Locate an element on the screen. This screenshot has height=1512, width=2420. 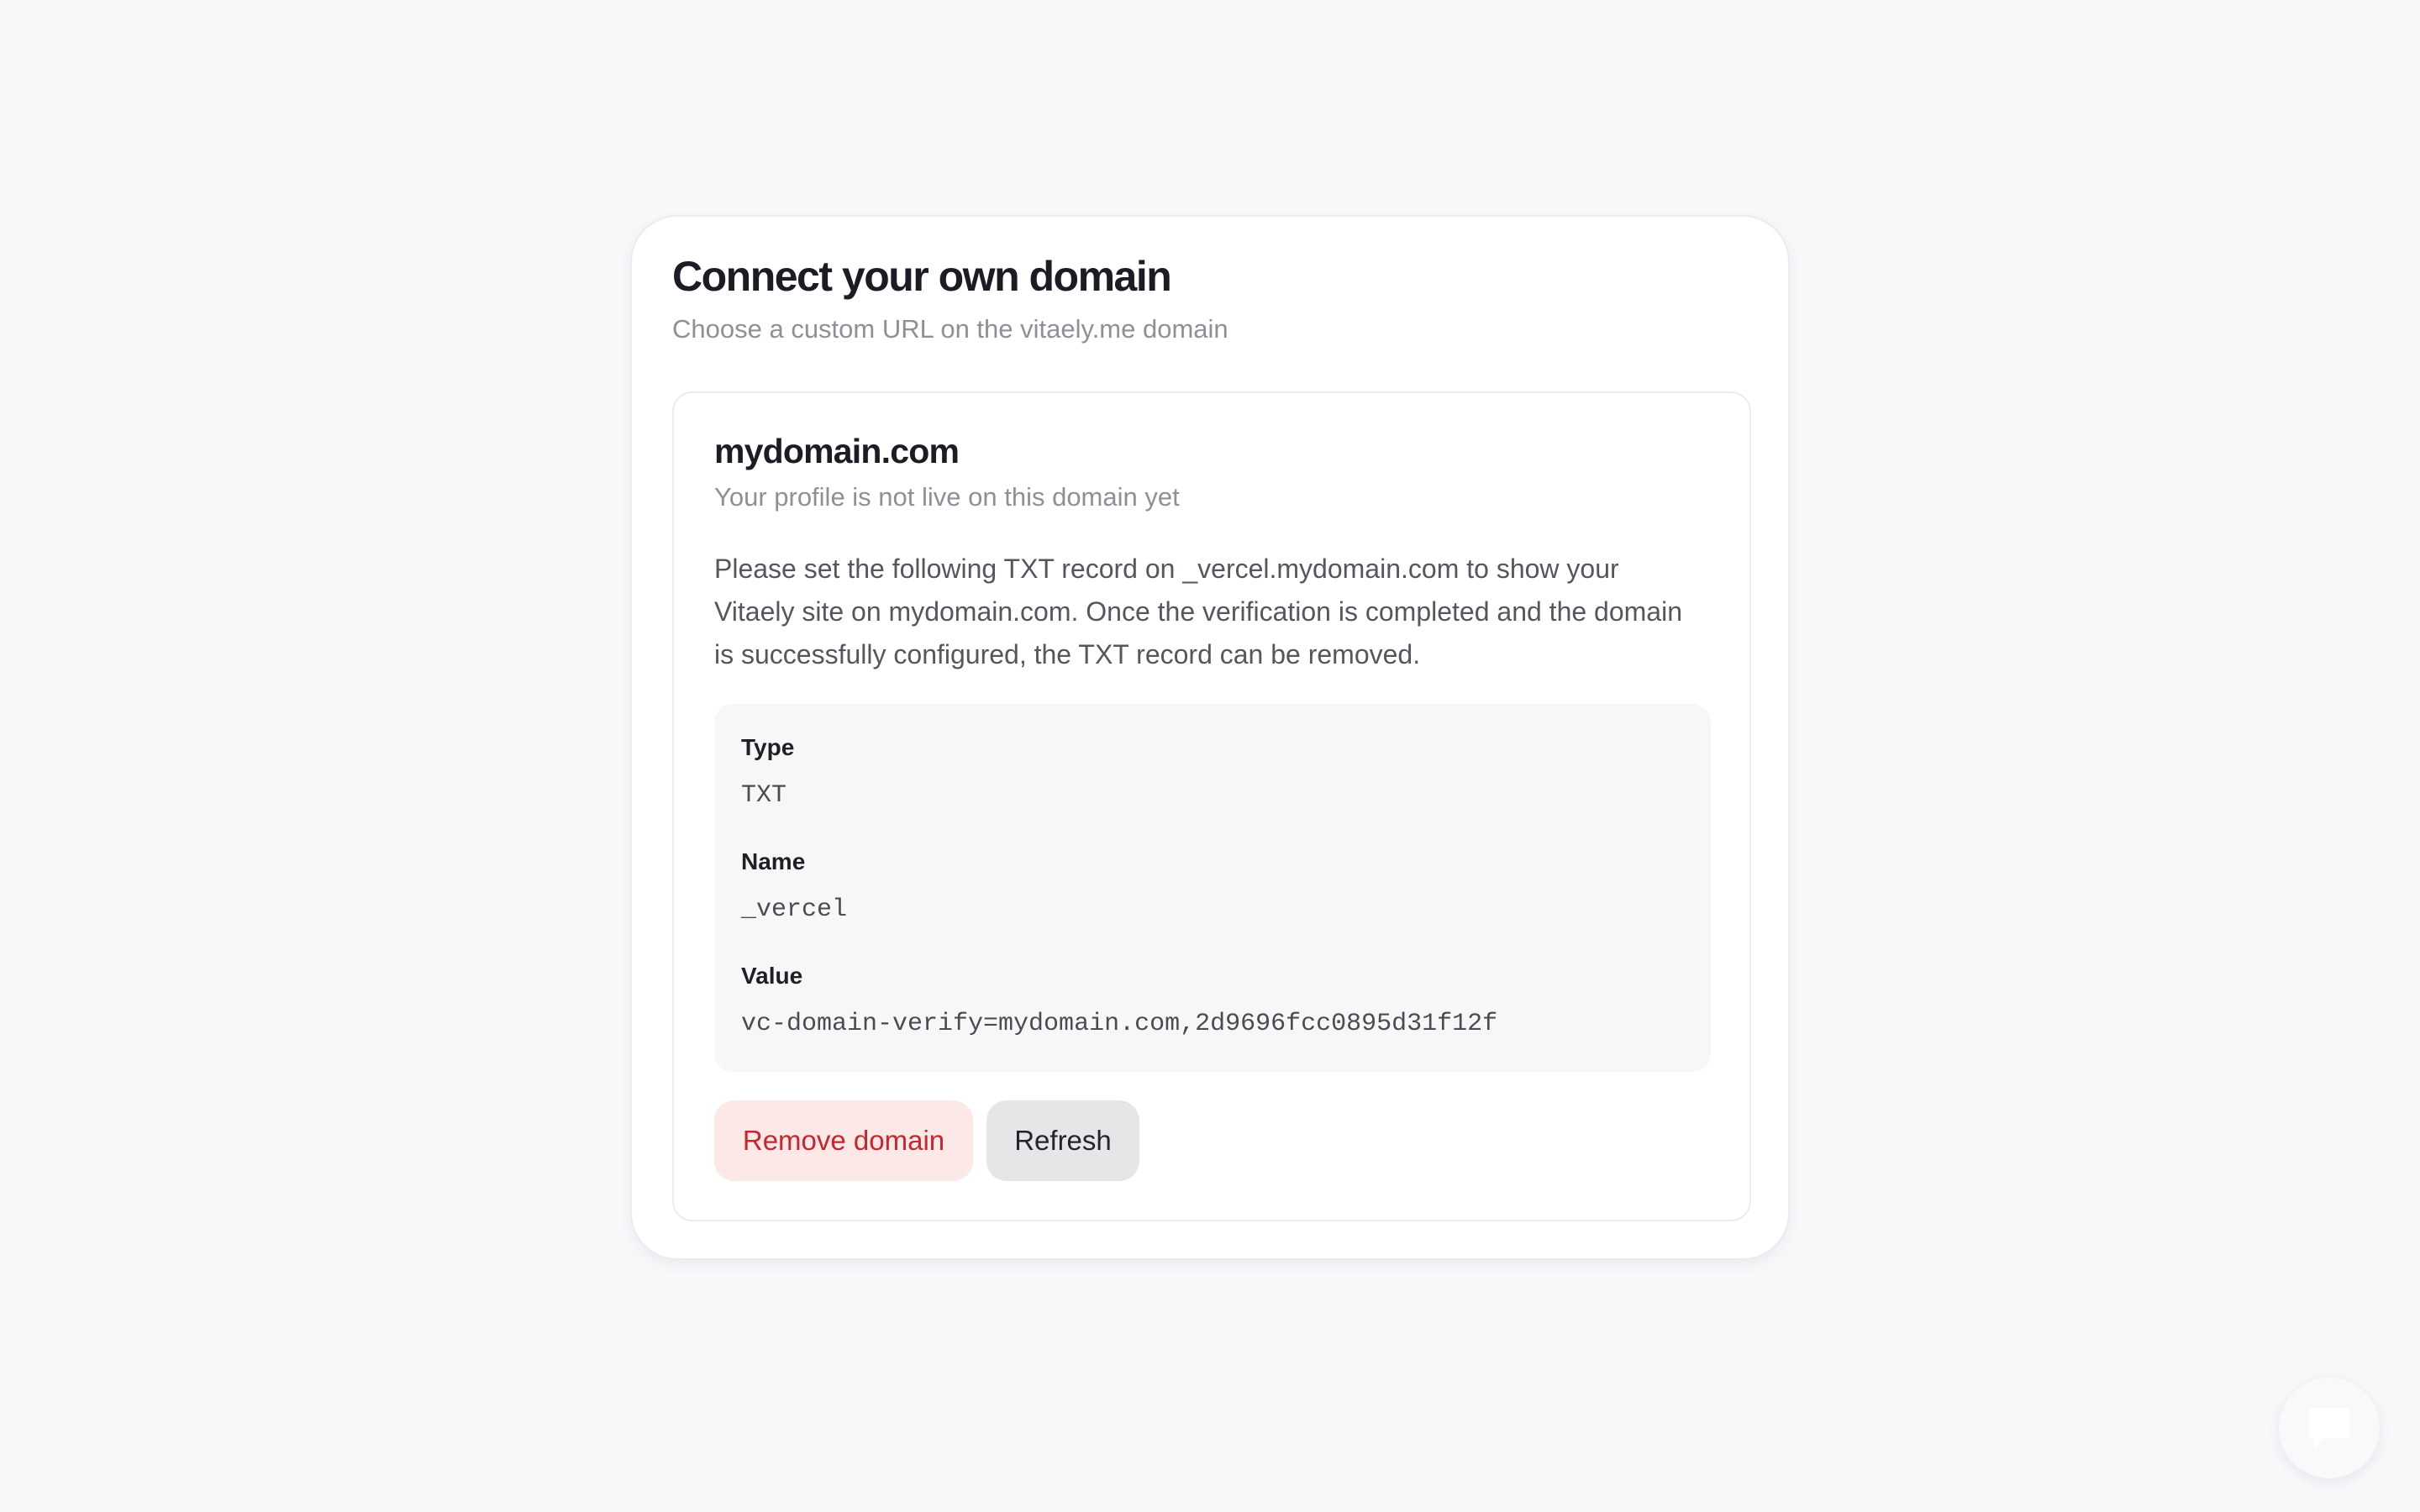
domain-name: mydomain.com is located at coordinates (837, 451).